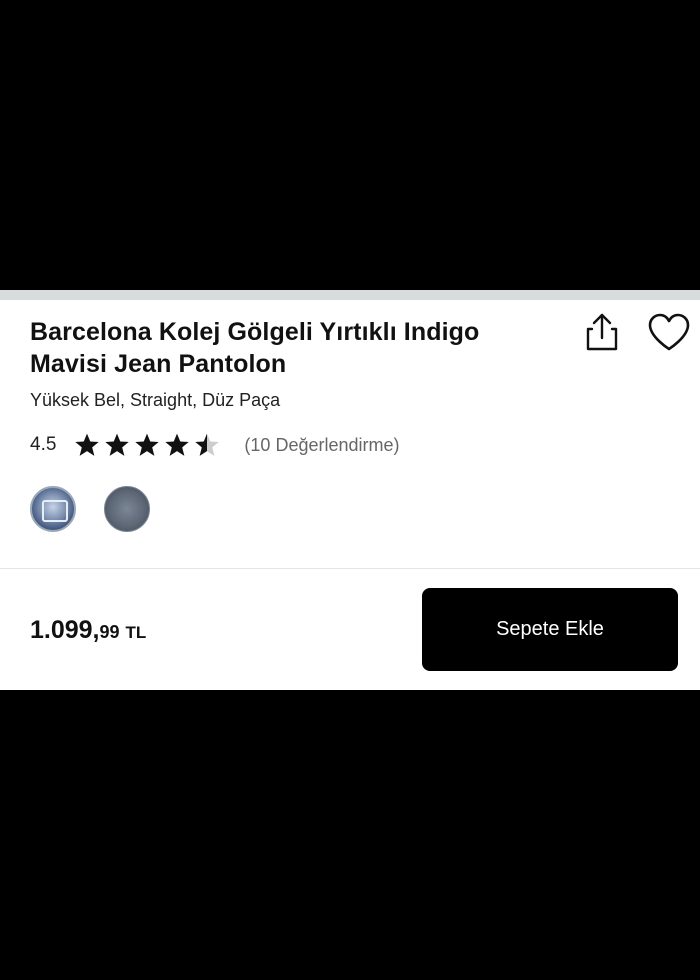 The height and width of the screenshot is (980, 700). I want to click on add-to-cart-button: Sepete Ekle, so click(550, 629).